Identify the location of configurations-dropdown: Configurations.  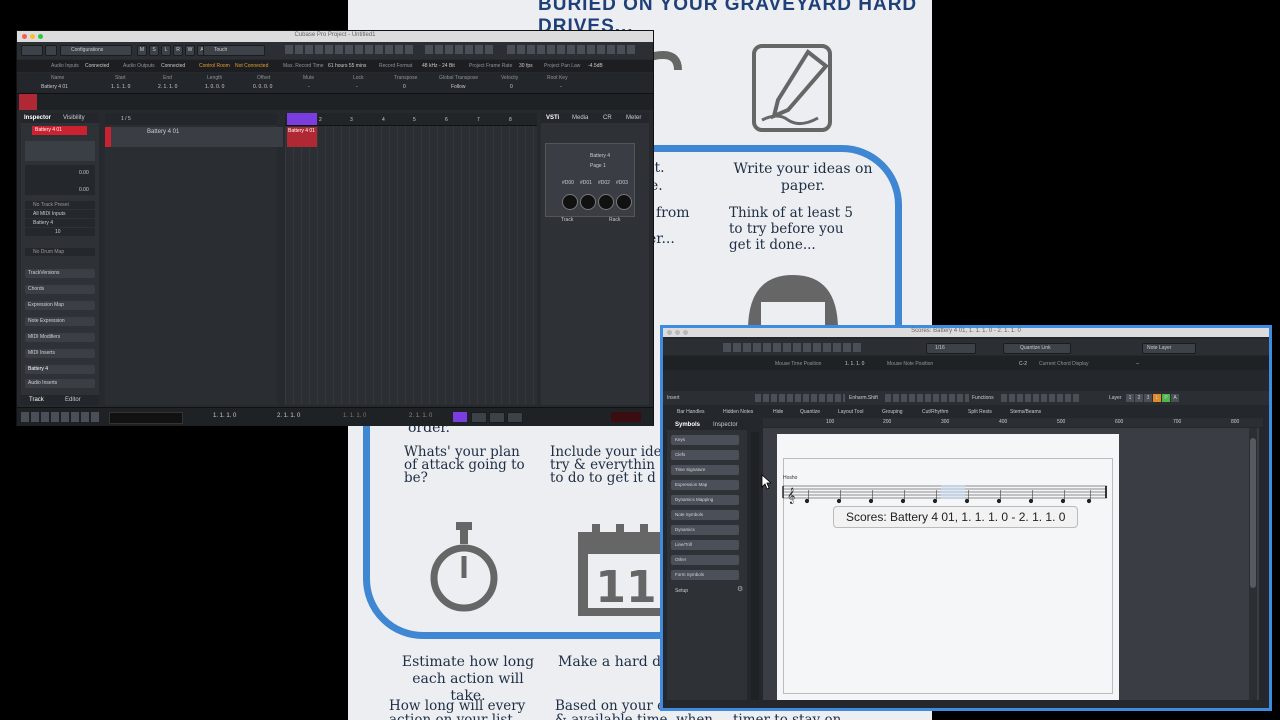
(96, 50).